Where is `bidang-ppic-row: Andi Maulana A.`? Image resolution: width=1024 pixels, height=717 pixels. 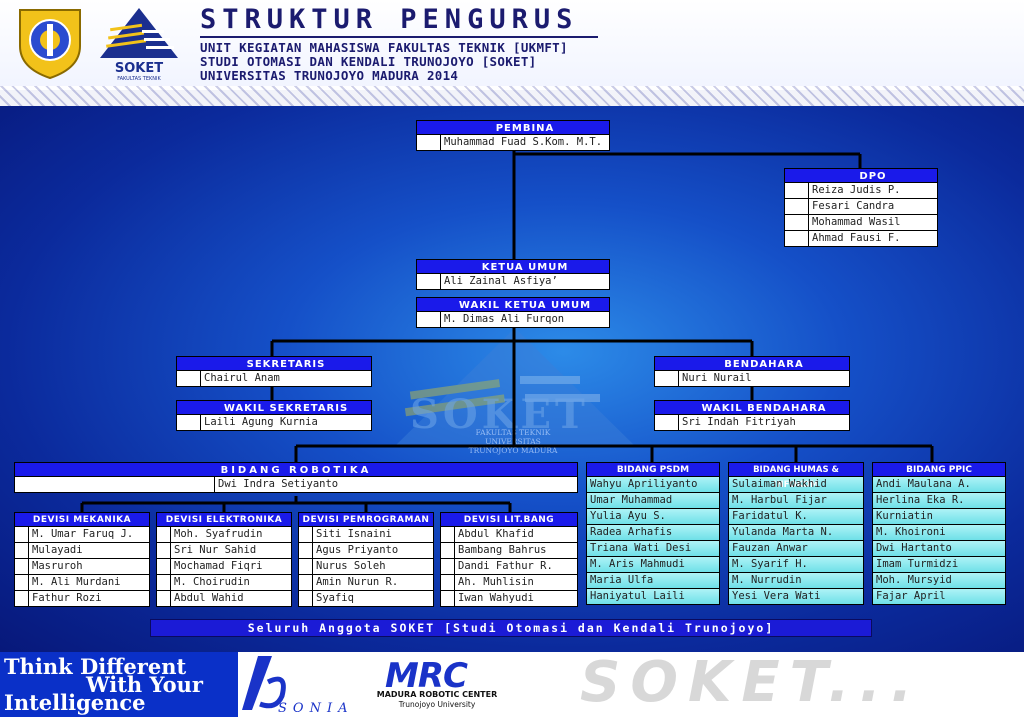 bidang-ppic-row: Andi Maulana A. is located at coordinates (939, 485).